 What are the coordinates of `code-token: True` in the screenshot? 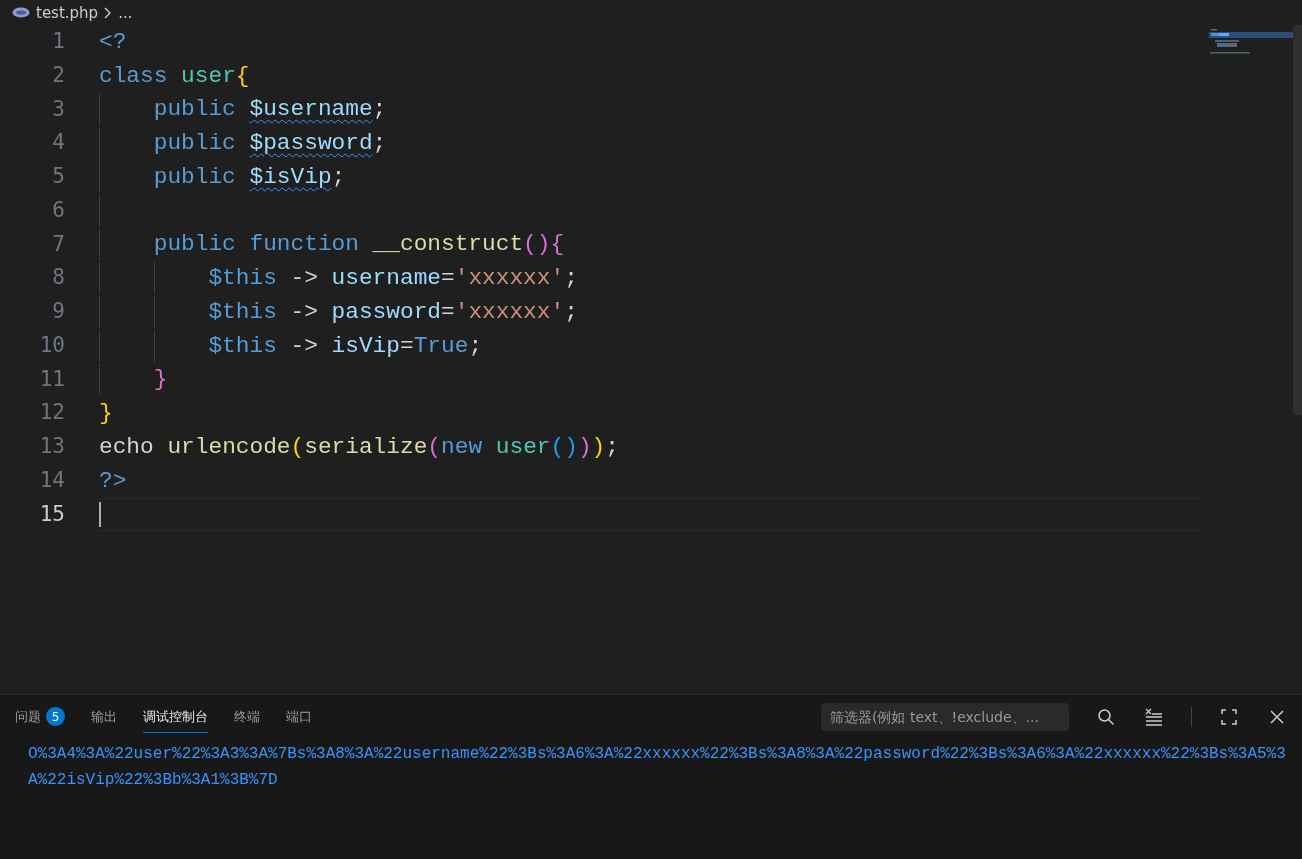 It's located at (441, 345).